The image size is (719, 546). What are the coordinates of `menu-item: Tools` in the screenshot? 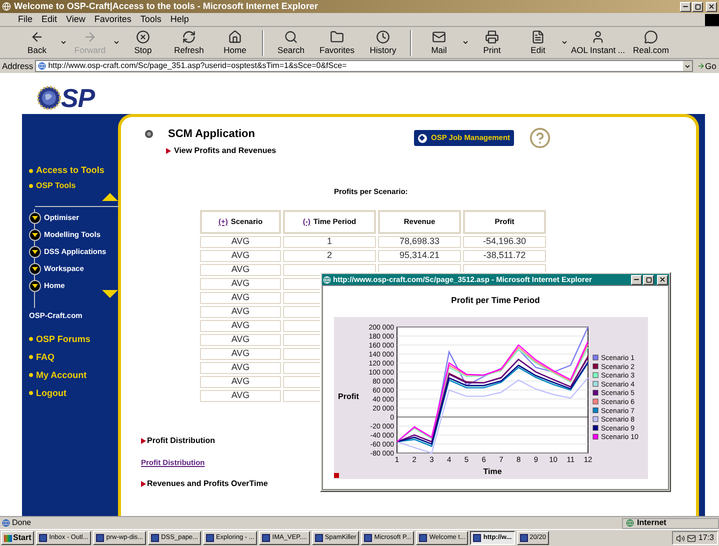 It's located at (151, 19).